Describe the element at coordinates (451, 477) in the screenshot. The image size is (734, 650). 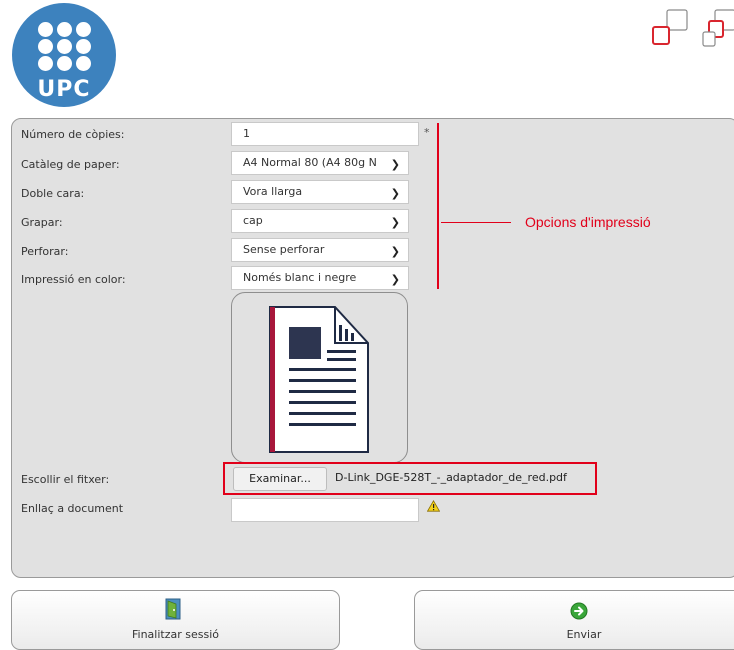
I see `selected-filename: D-Link_DGE-528T_-_adaptador_de_red.pdf` at that location.